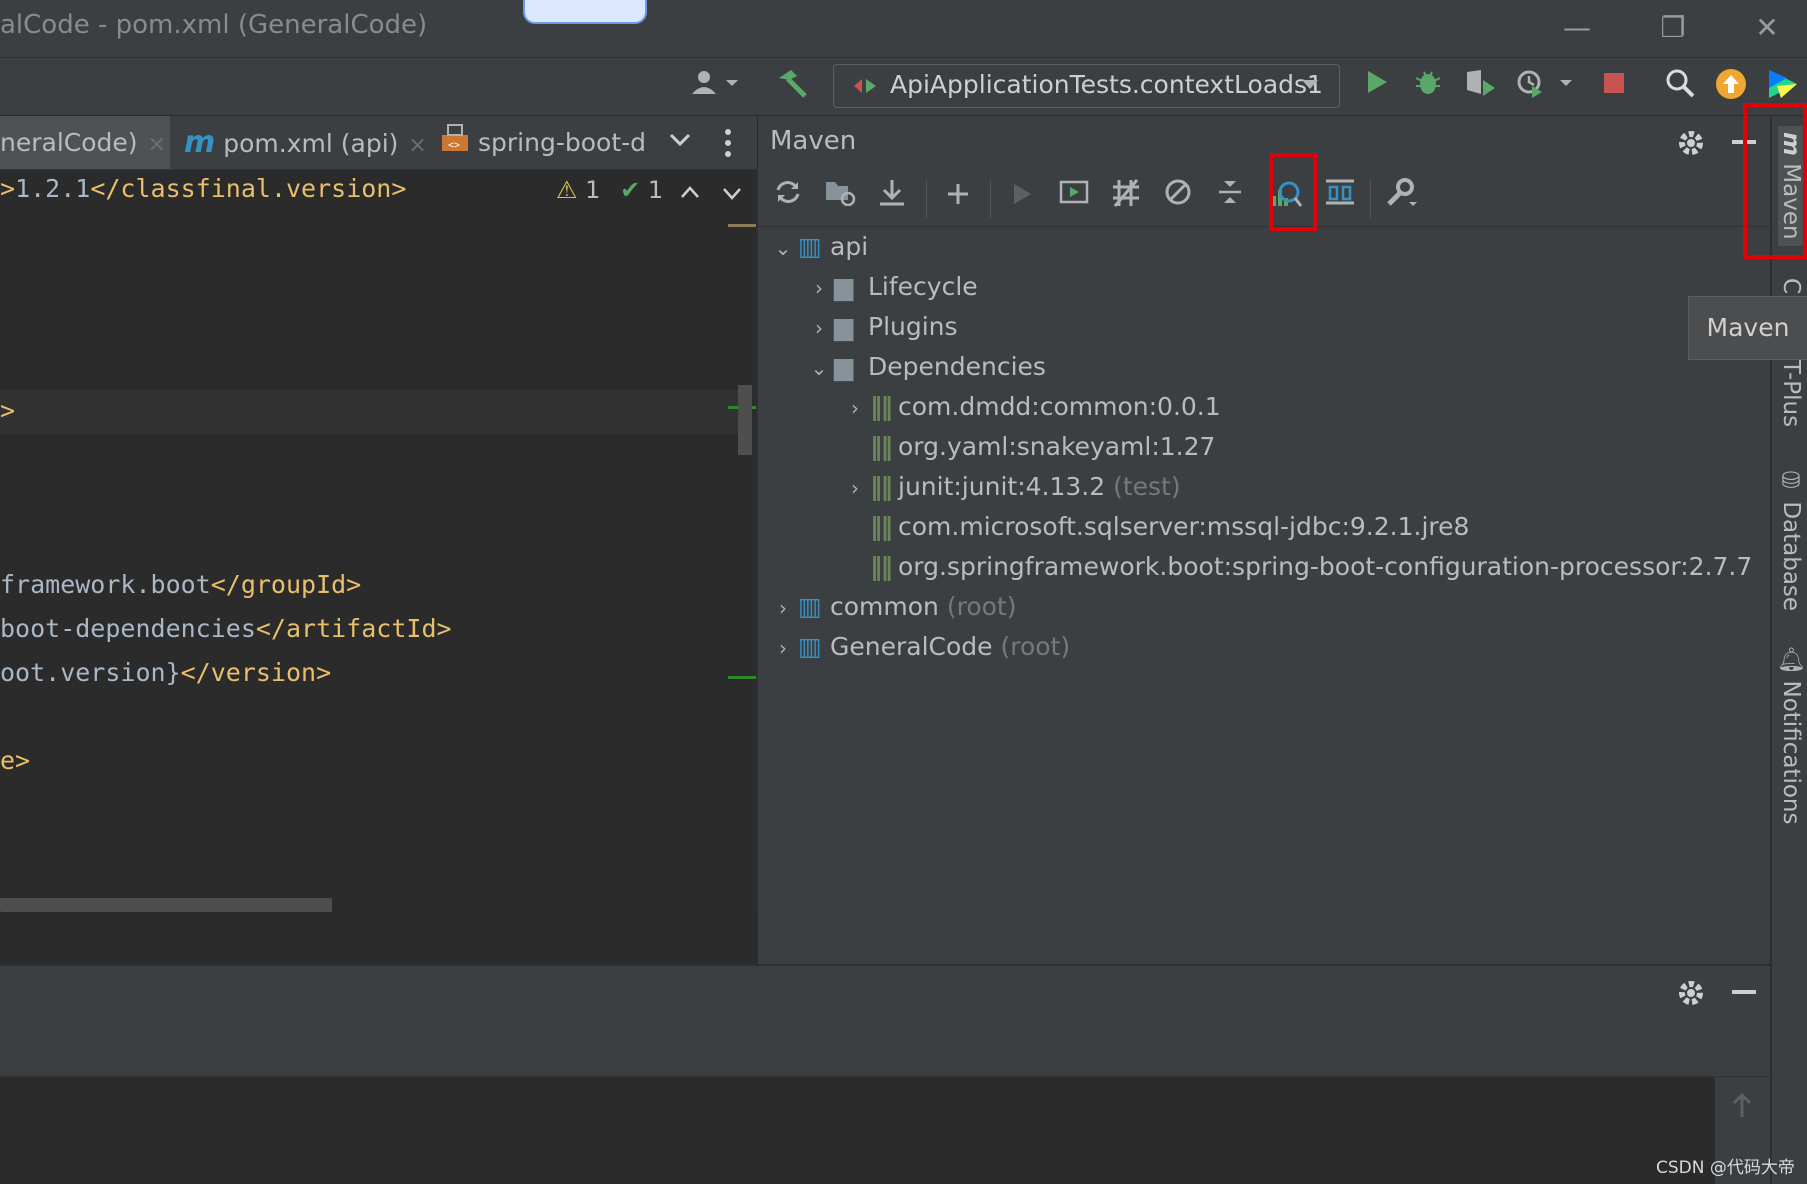  What do you see at coordinates (788, 198) in the screenshot?
I see `reload-icon` at bounding box center [788, 198].